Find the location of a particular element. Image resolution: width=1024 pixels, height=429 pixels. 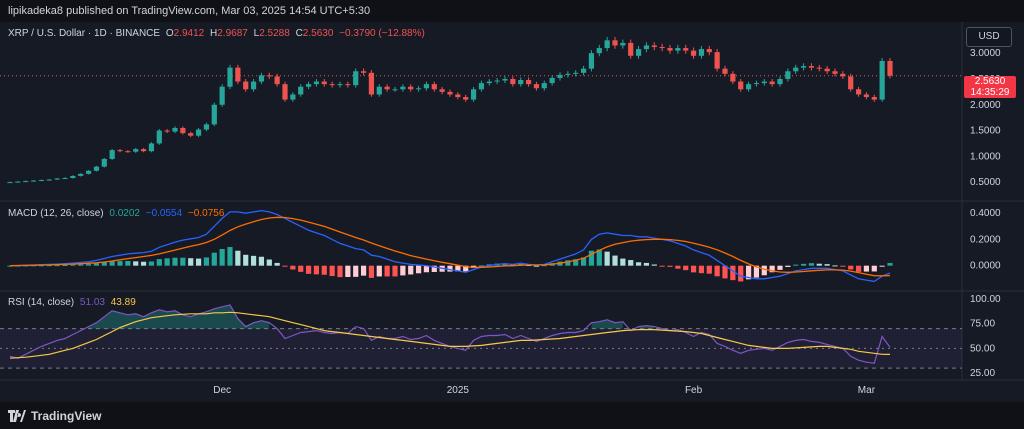

currency-button: USD is located at coordinates (989, 37).